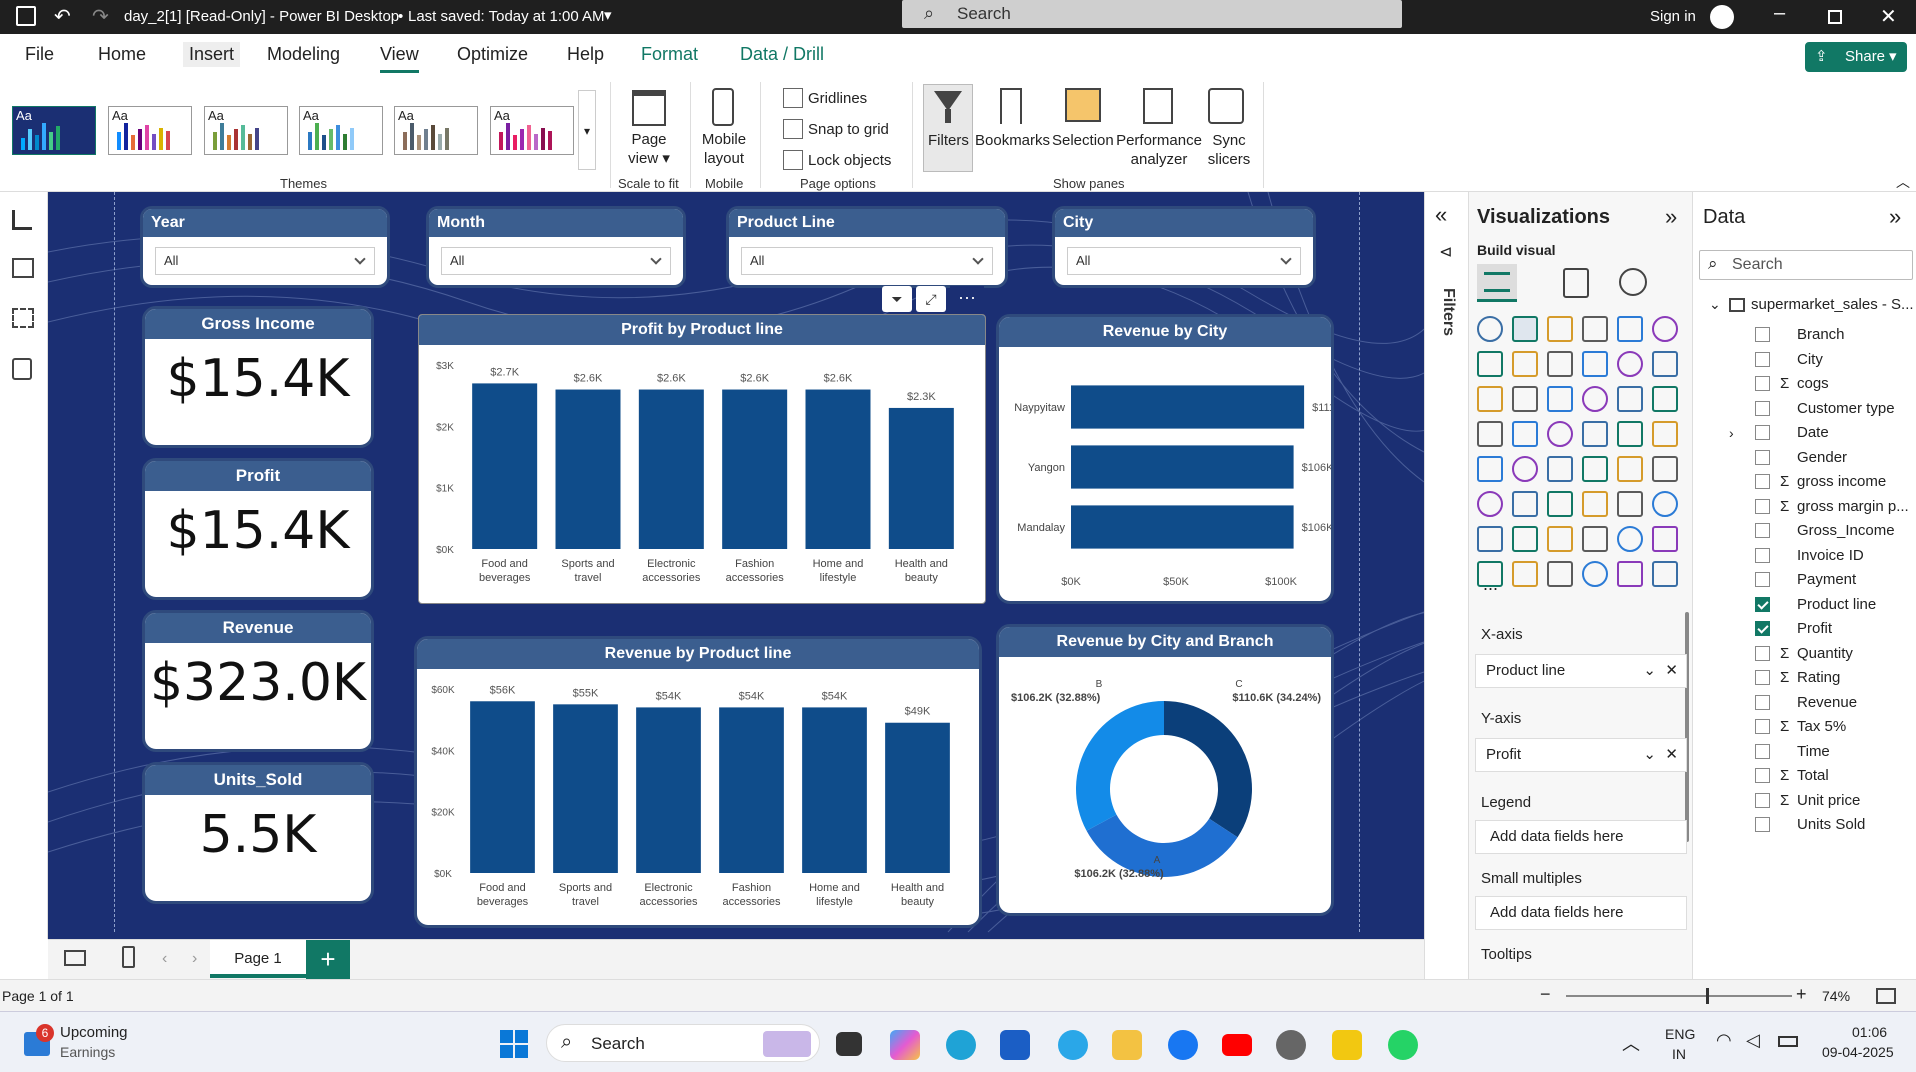 The image size is (1916, 1072). What do you see at coordinates (1835, 17) in the screenshot?
I see `maximize-icon` at bounding box center [1835, 17].